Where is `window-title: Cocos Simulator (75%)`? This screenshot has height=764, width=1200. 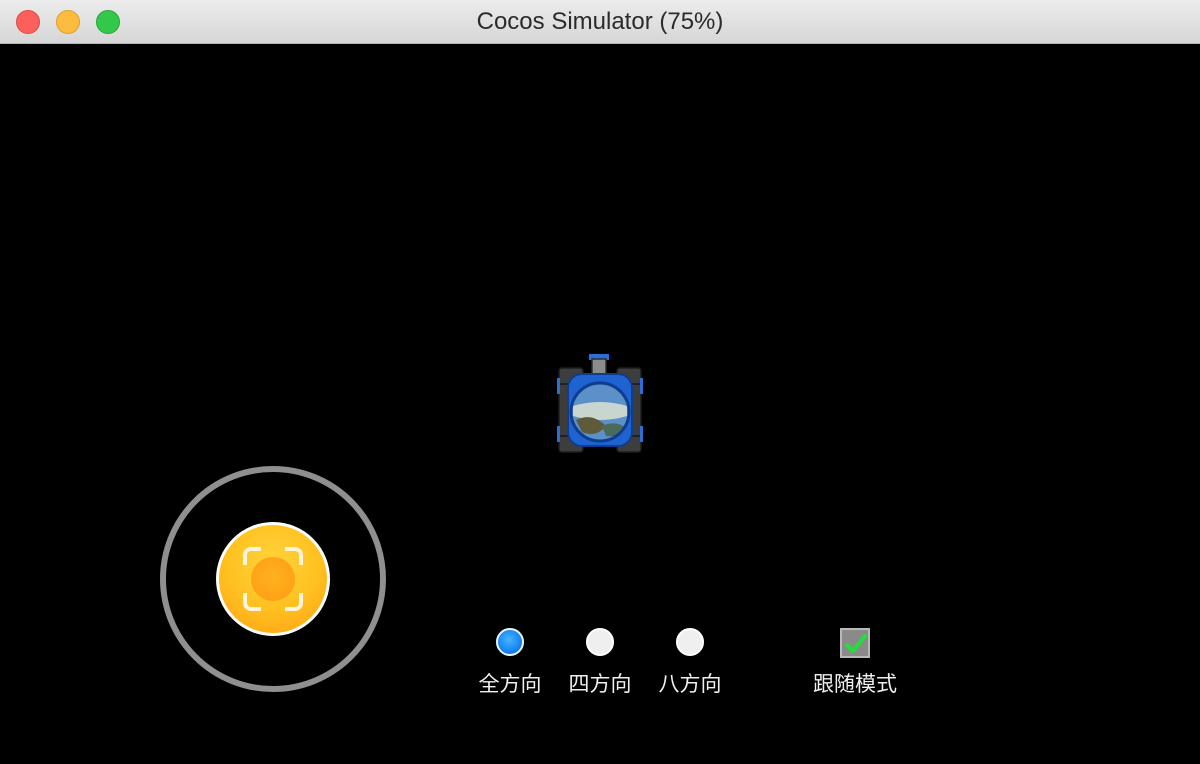
window-title: Cocos Simulator (75%) is located at coordinates (600, 21).